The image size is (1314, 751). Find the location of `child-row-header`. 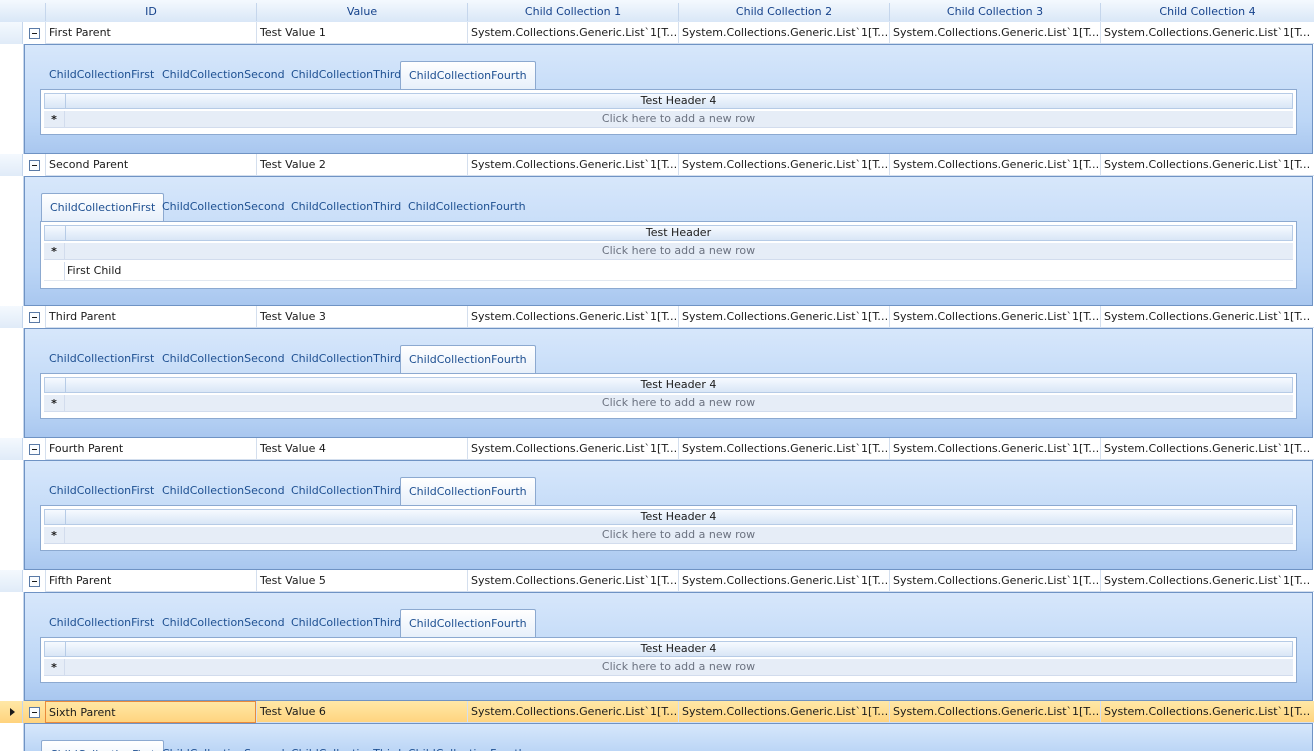

child-row-header is located at coordinates (54, 271).